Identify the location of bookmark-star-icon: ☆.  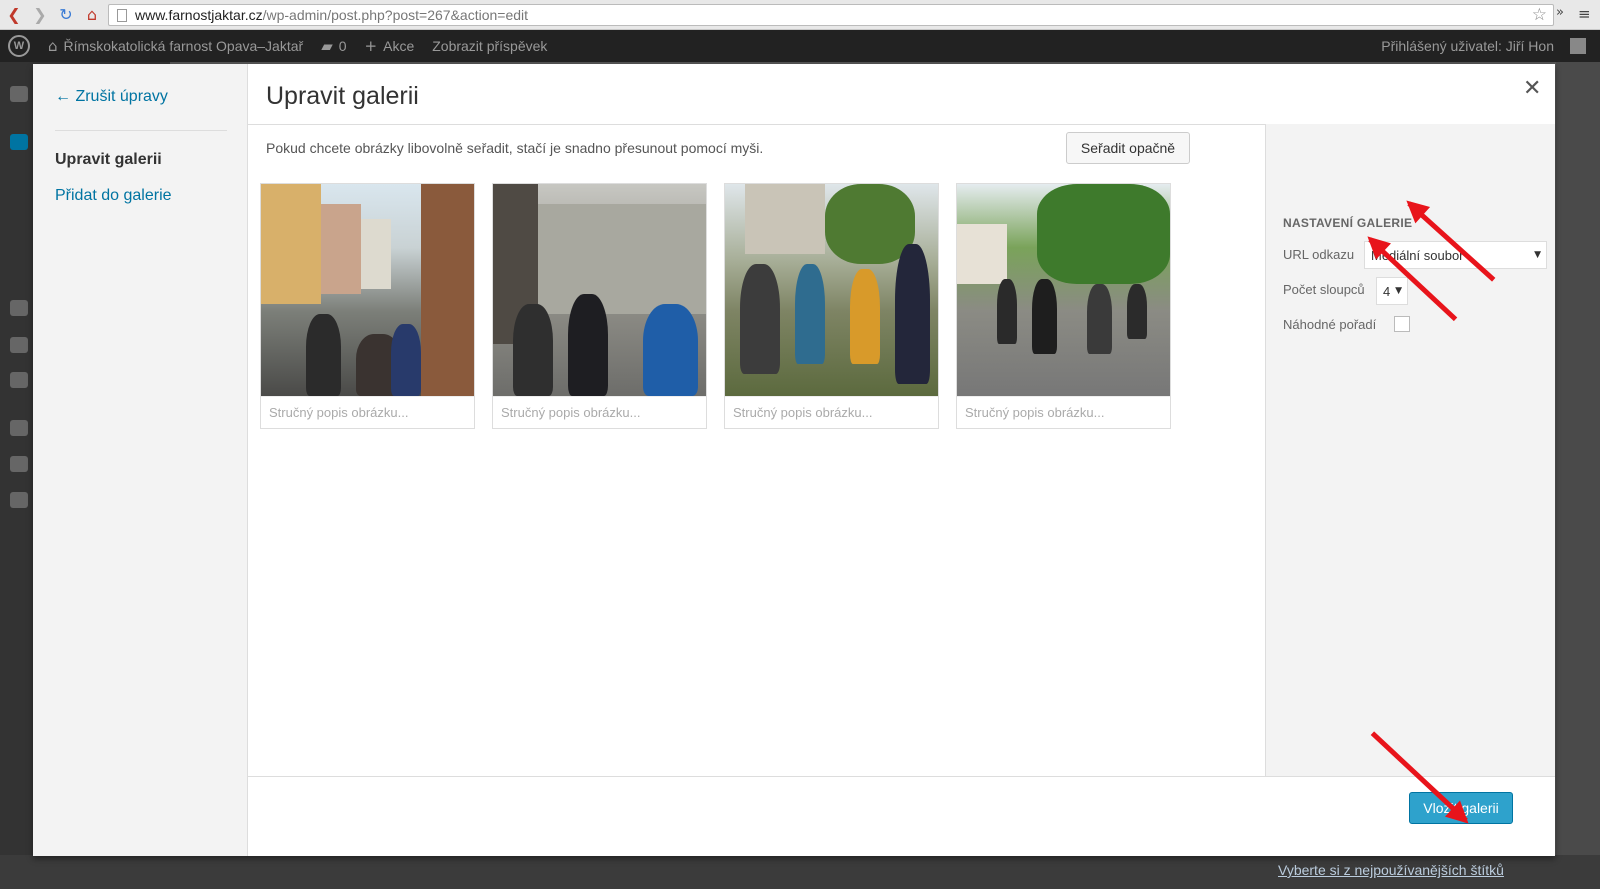
(1539, 15).